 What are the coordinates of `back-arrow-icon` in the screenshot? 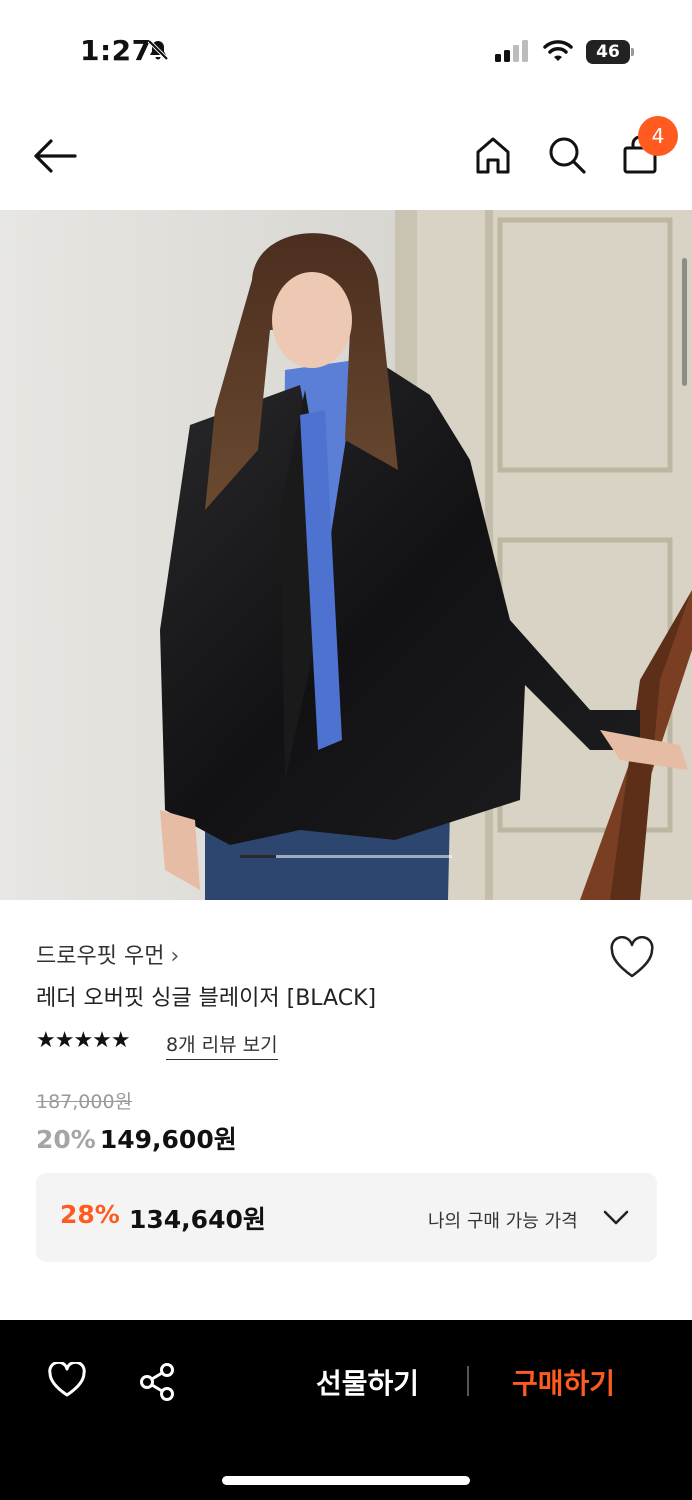 It's located at (55, 156).